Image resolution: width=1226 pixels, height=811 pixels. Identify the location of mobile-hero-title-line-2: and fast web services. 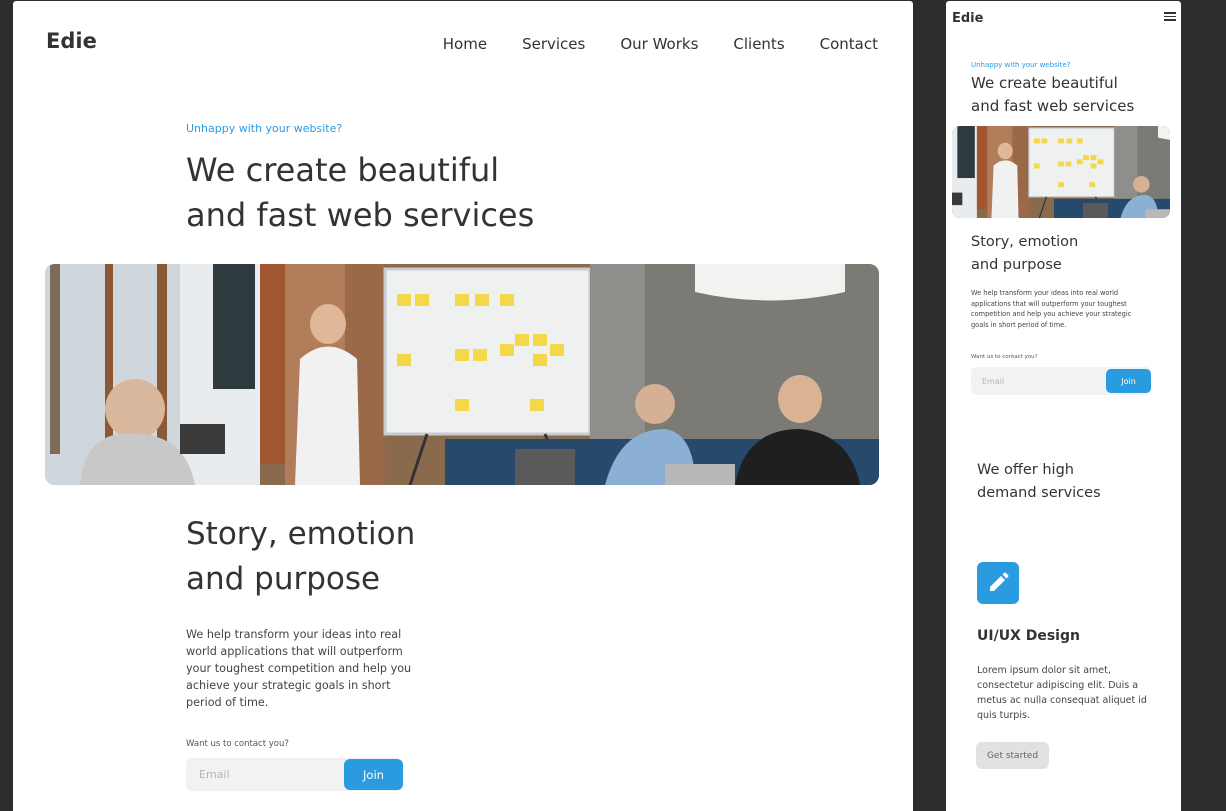
(1053, 105).